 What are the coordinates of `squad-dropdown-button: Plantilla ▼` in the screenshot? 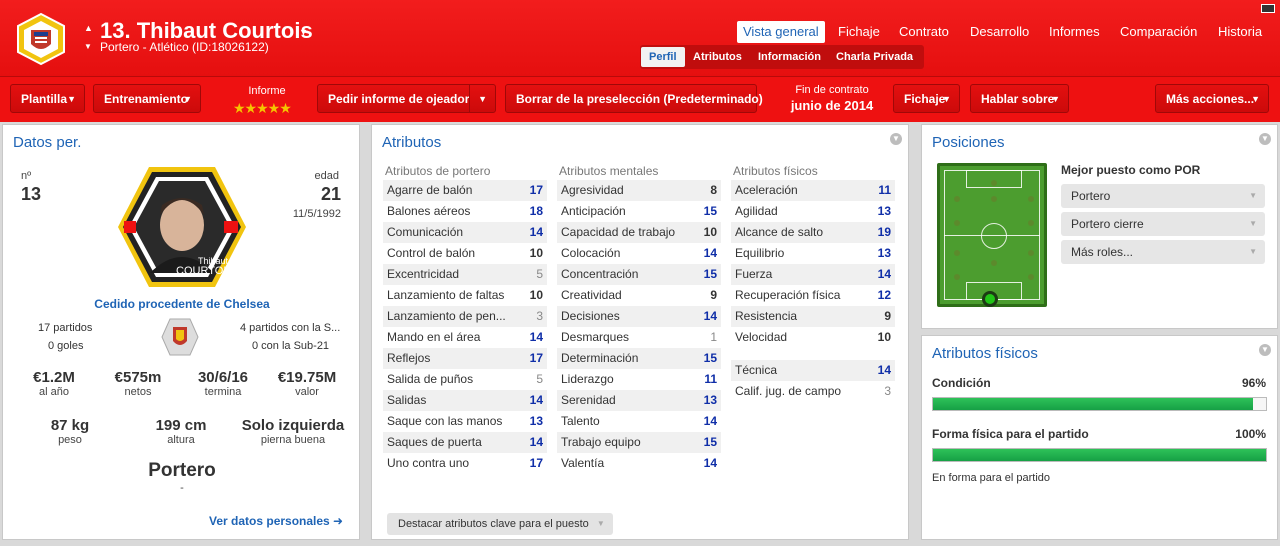 It's located at (47, 98).